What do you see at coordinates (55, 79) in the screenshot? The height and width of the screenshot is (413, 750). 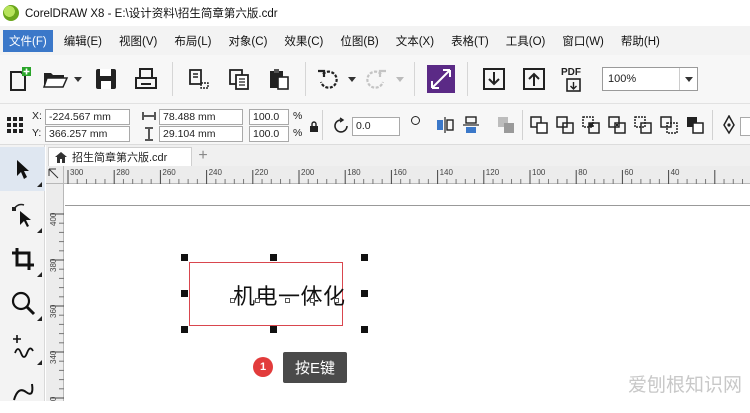 I see `open-button` at bounding box center [55, 79].